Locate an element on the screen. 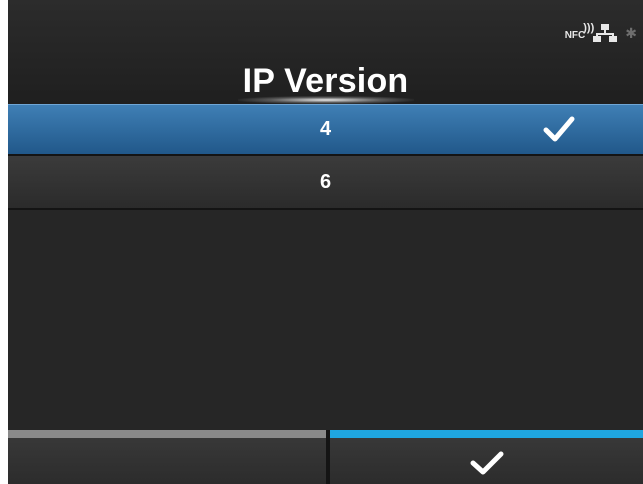 The width and height of the screenshot is (643, 484). nfc-waves-icon: ))) is located at coordinates (589, 28).